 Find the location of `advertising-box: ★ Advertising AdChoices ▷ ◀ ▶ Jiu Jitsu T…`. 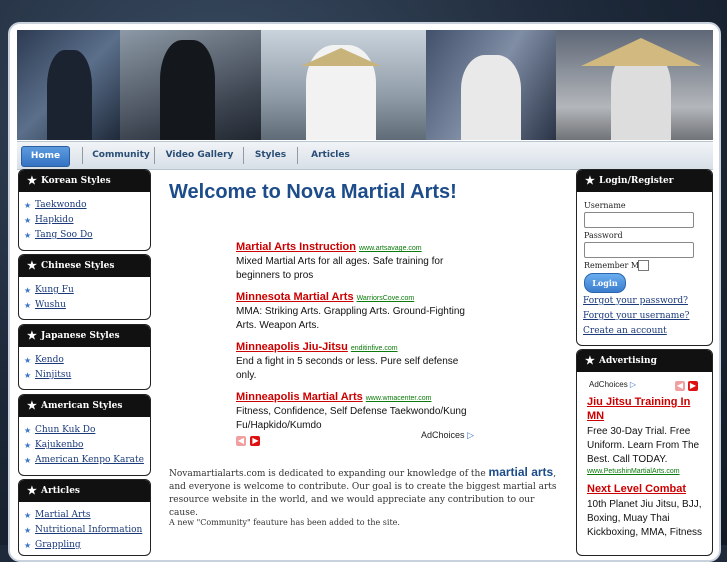

advertising-box: ★ Advertising AdChoices ▷ ◀ ▶ Jiu Jitsu T… is located at coordinates (644, 452).